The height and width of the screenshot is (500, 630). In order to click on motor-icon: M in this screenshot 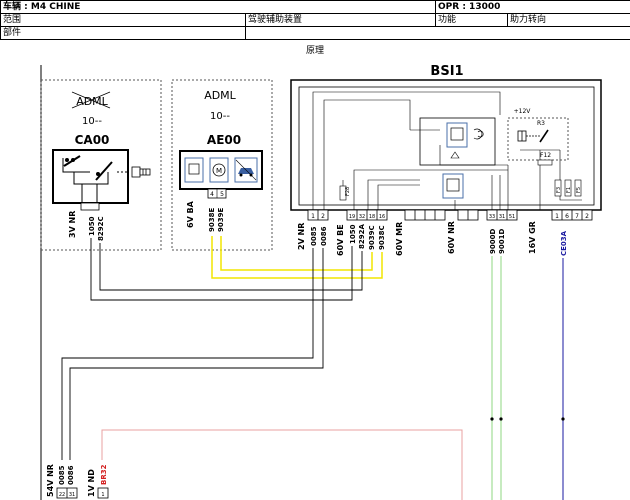, I will do `click(219, 170)`.